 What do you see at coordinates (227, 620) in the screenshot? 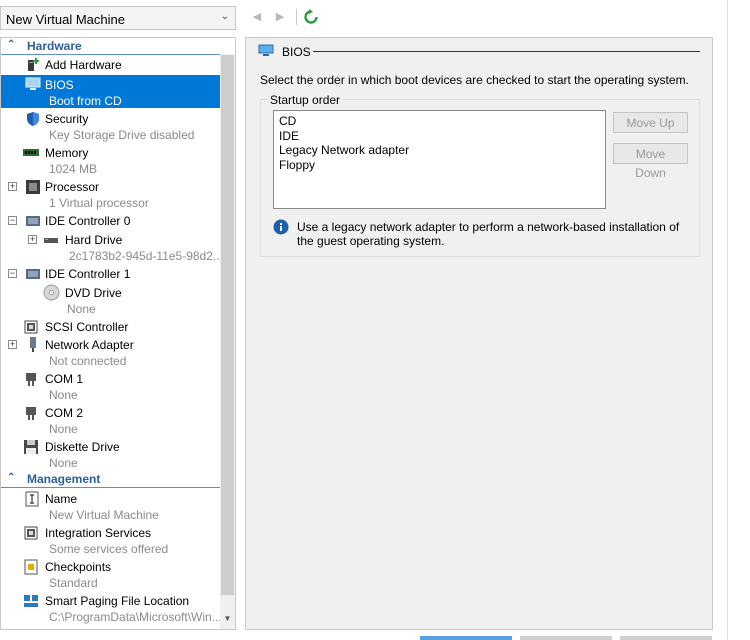
I see `scroll-down-arrow-icon: ▼` at bounding box center [227, 620].